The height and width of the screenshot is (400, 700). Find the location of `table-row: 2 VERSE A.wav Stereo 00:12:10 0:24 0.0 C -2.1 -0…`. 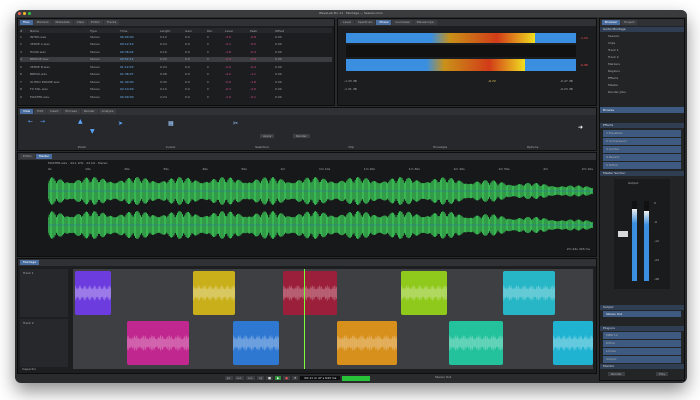

table-row: 2 VERSE A.wav Stereo 00:12:10 0:24 0.0 C -2.1 -0… is located at coordinates (176, 44).